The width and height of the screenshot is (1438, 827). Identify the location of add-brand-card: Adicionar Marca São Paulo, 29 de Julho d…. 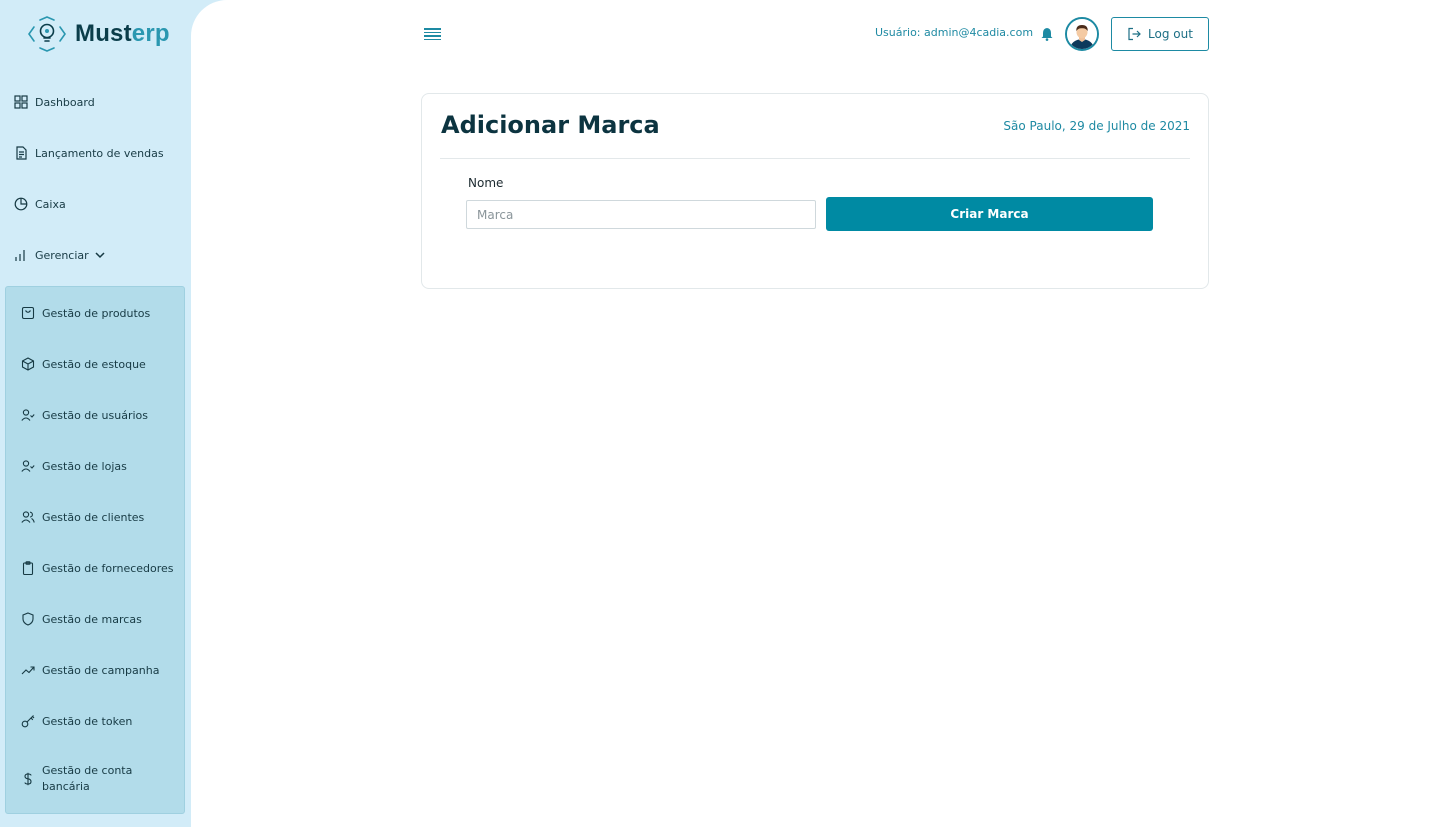
(815, 191).